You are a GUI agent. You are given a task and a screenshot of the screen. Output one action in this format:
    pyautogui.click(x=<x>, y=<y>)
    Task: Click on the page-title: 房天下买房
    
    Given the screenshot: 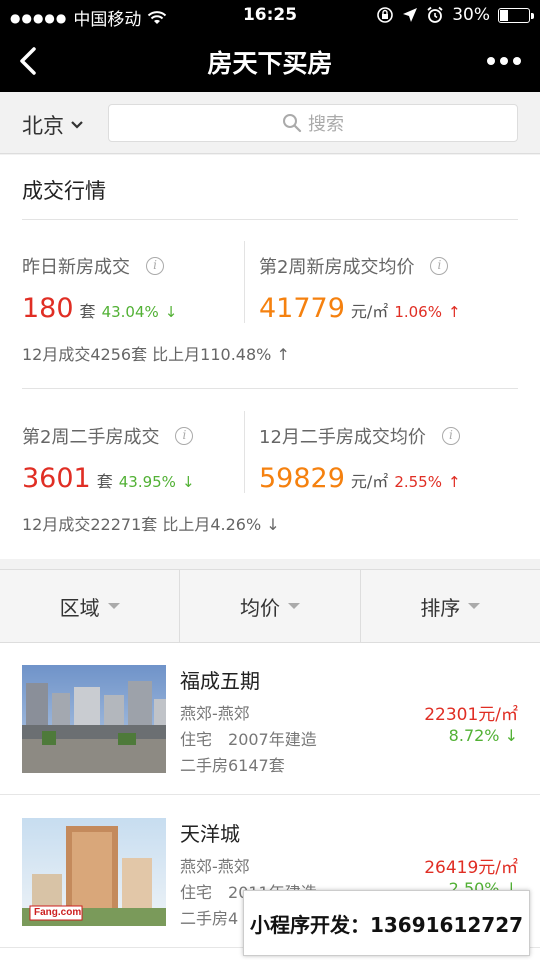 What is the action you would take?
    pyautogui.click(x=270, y=63)
    